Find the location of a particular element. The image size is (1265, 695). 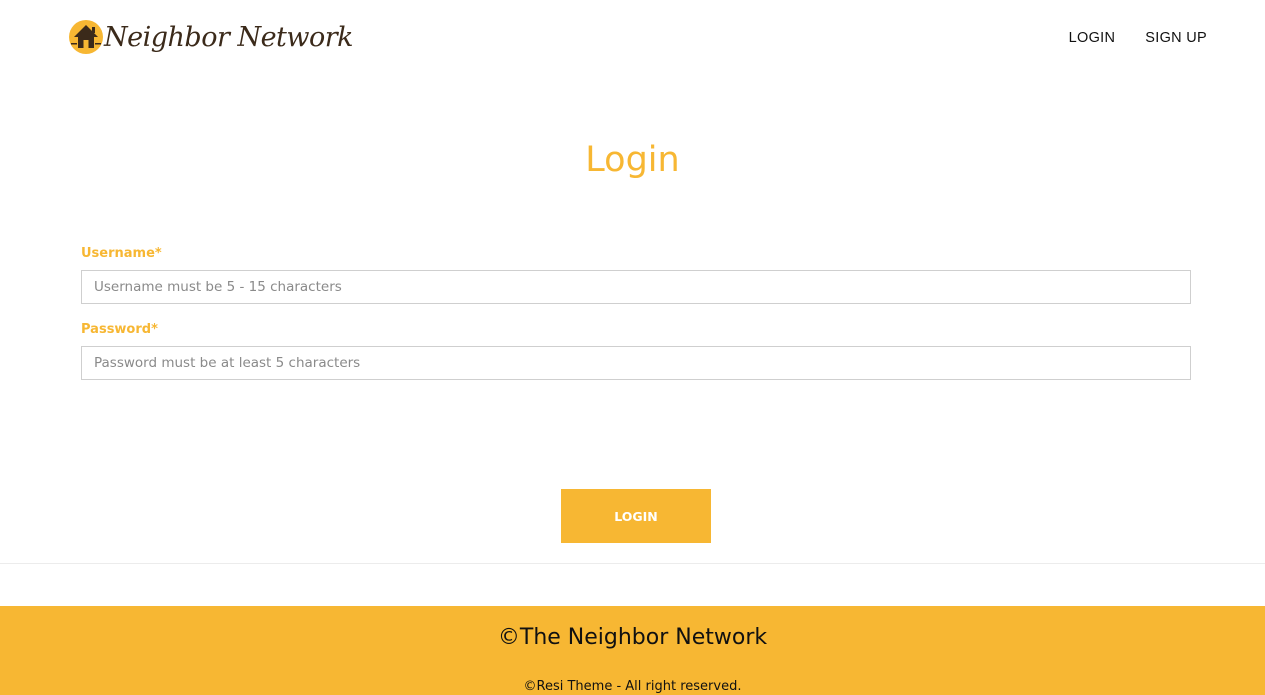

username-label: Username* is located at coordinates (121, 253).